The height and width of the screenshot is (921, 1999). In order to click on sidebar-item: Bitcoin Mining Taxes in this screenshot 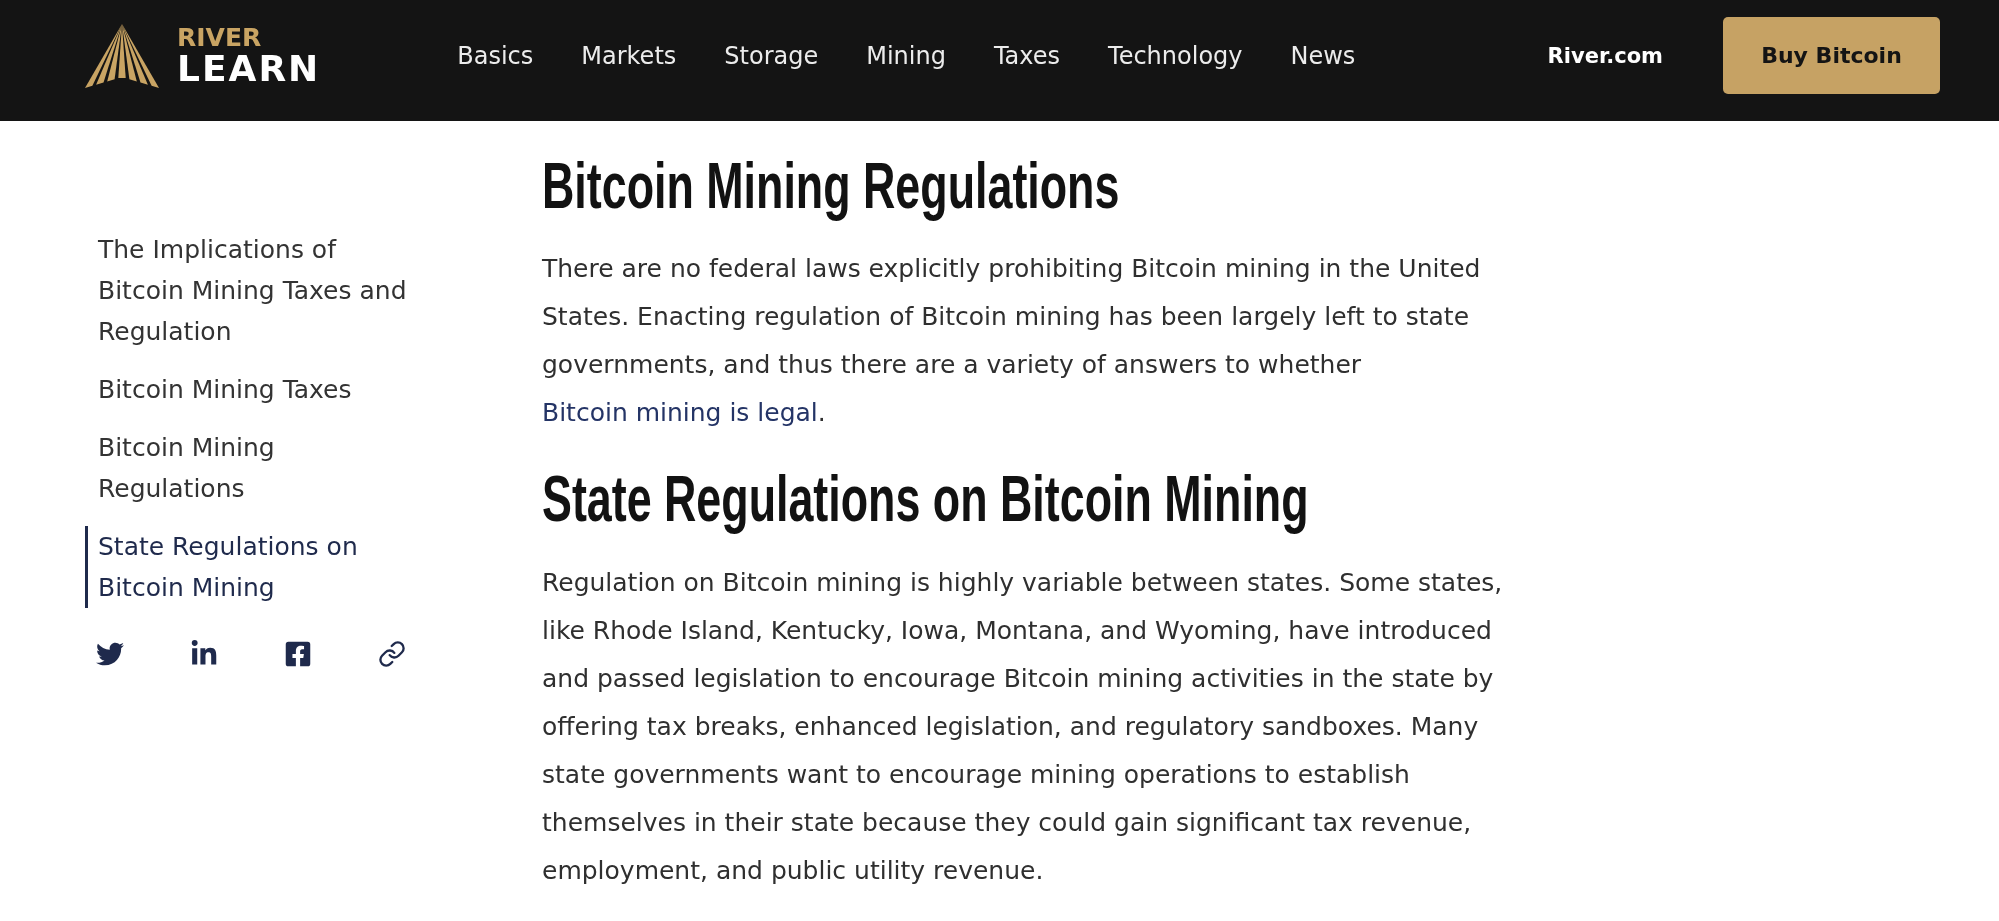, I will do `click(252, 389)`.